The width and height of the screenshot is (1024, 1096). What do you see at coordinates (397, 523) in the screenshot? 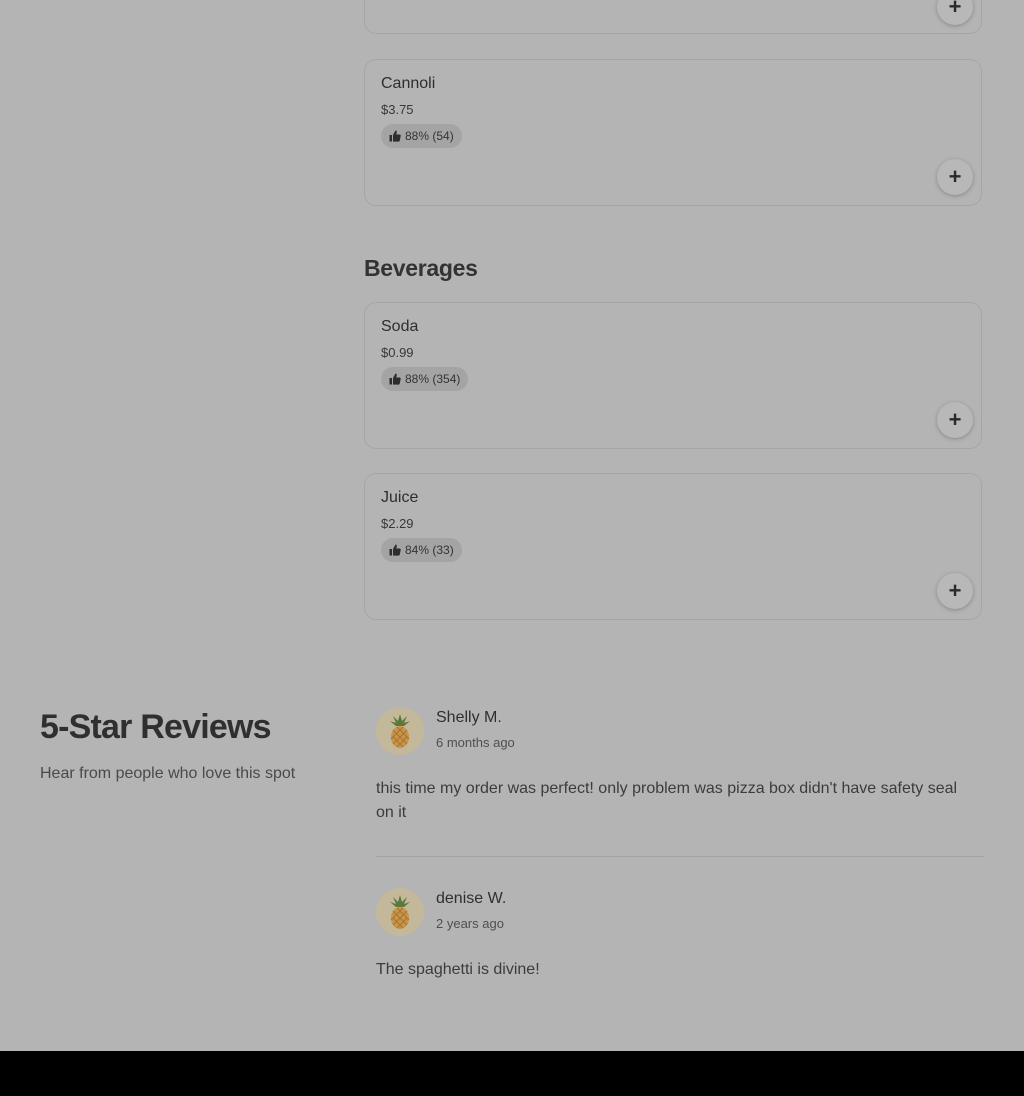
I see `menu-item-price: $2.29` at bounding box center [397, 523].